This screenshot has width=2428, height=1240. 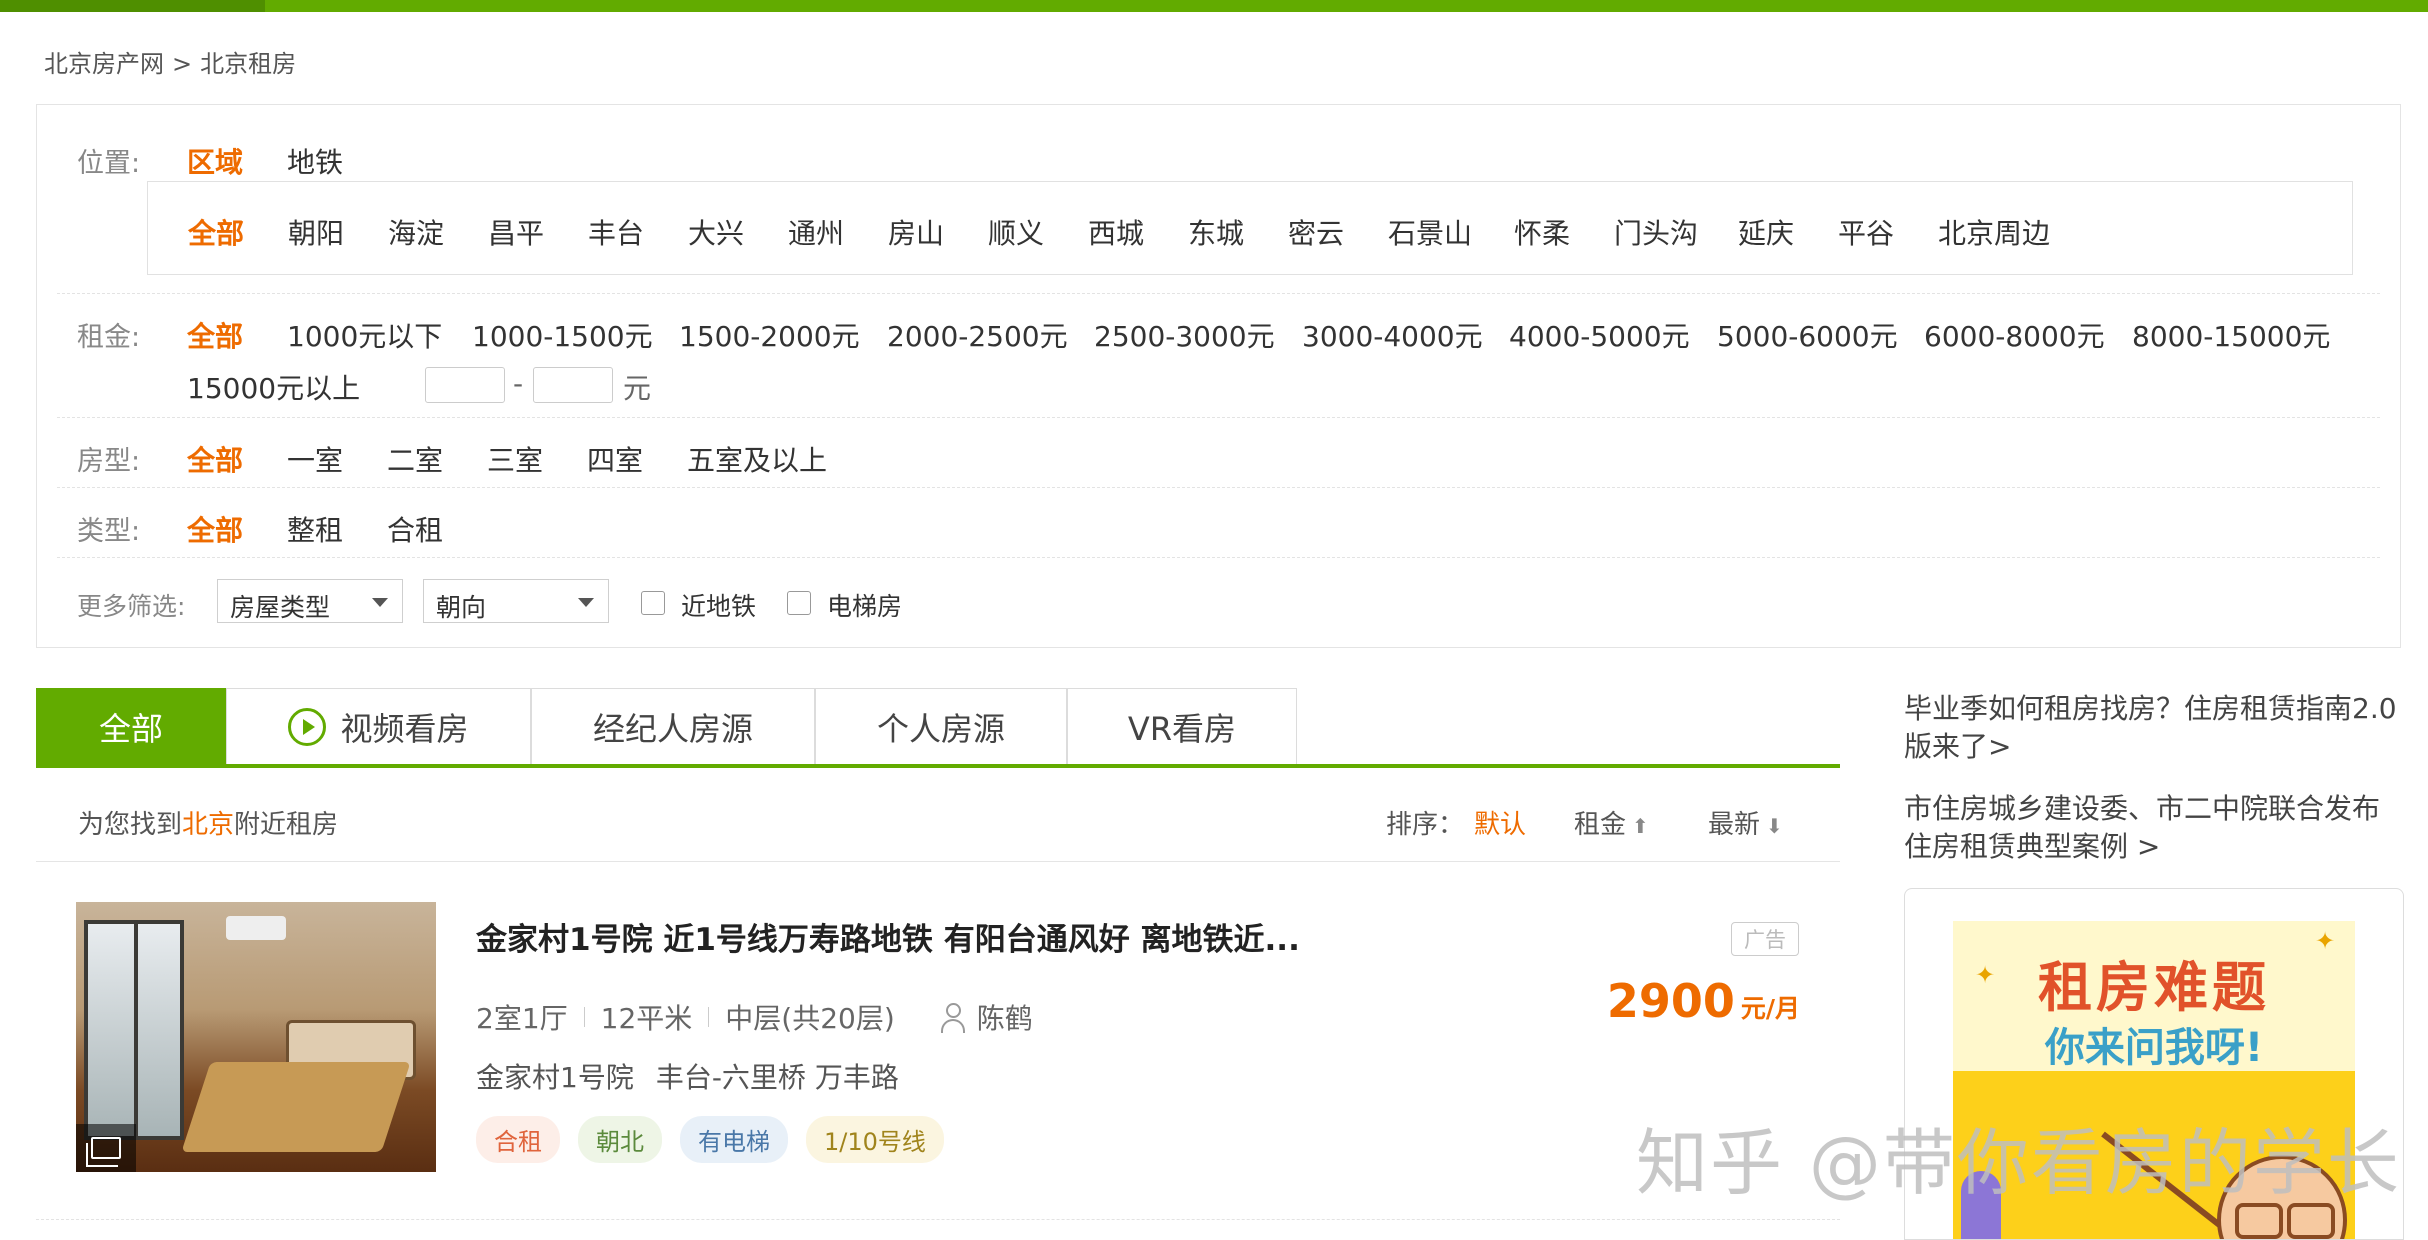 What do you see at coordinates (1316, 232) in the screenshot?
I see `district-option: 密云` at bounding box center [1316, 232].